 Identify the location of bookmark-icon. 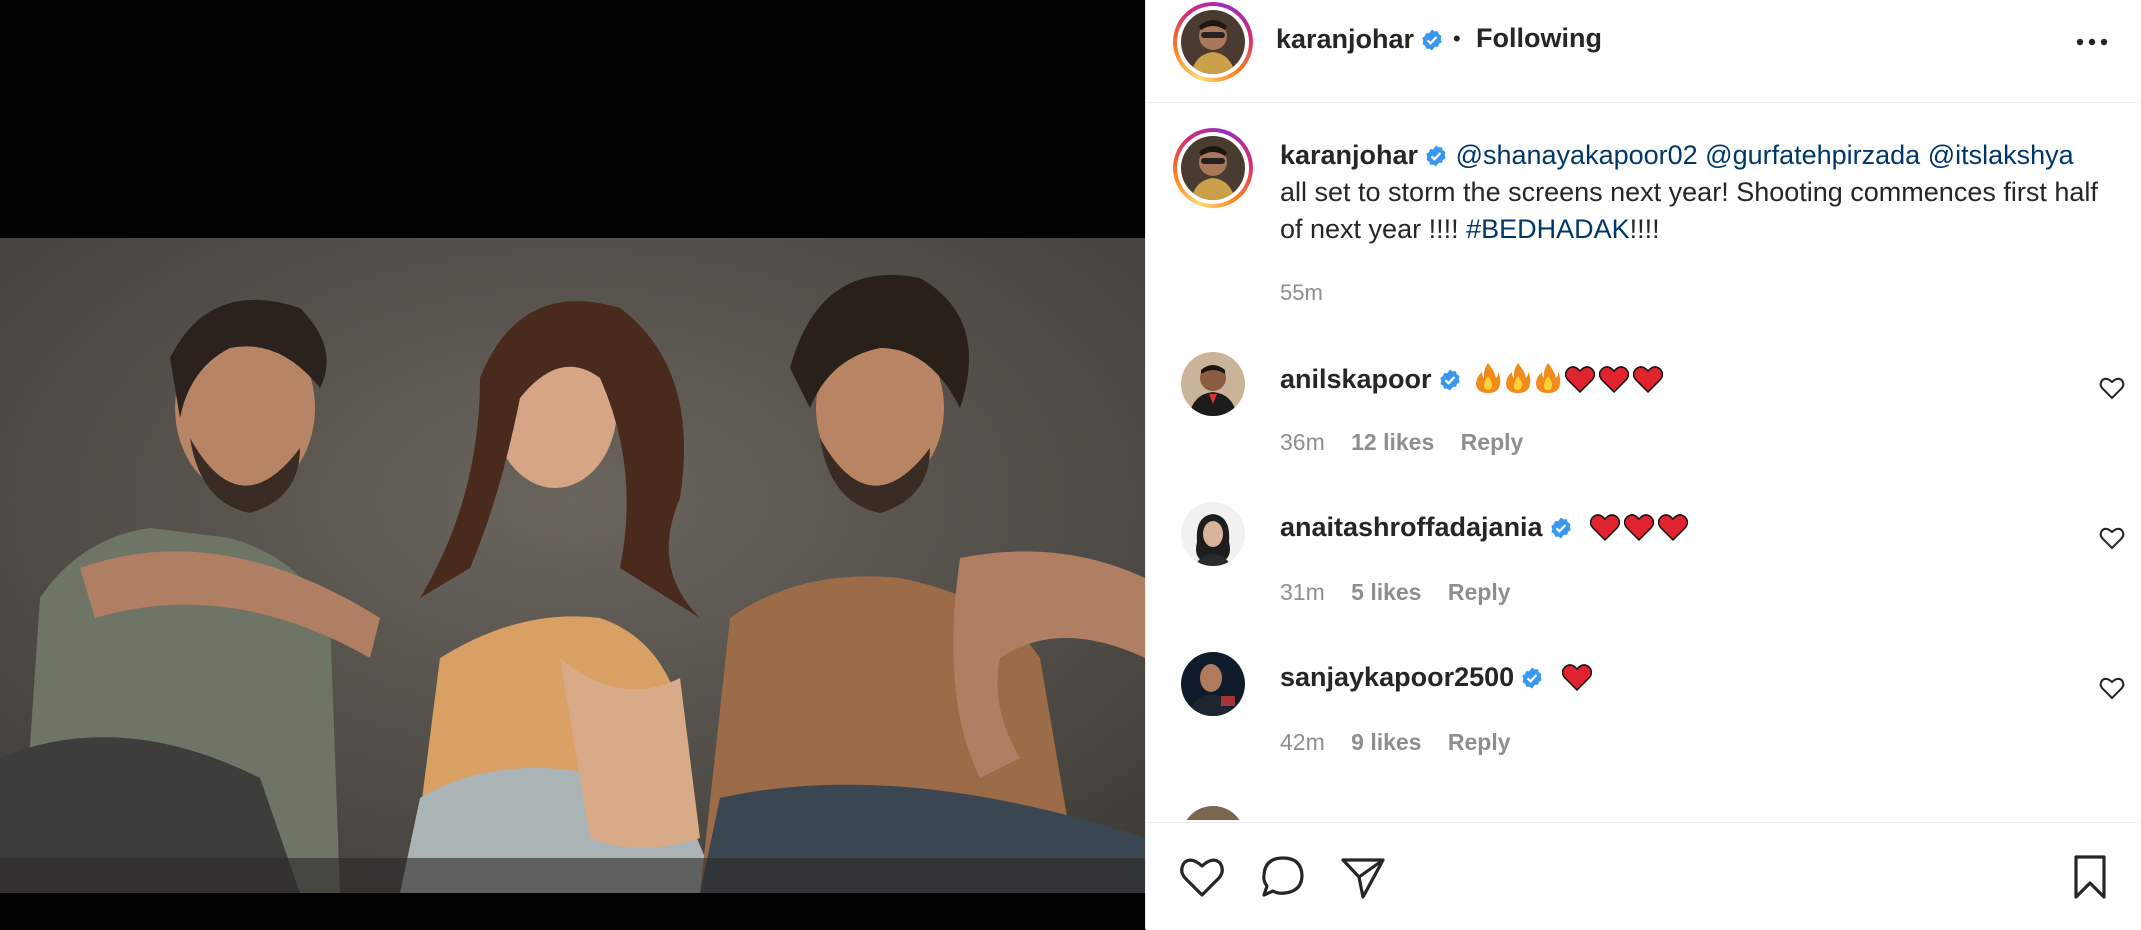
(2090, 877).